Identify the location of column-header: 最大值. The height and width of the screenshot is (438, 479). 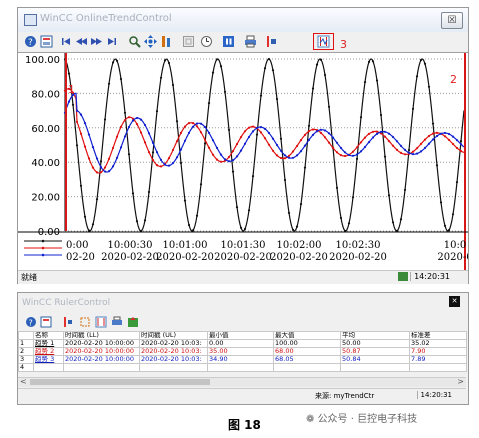
(307, 335).